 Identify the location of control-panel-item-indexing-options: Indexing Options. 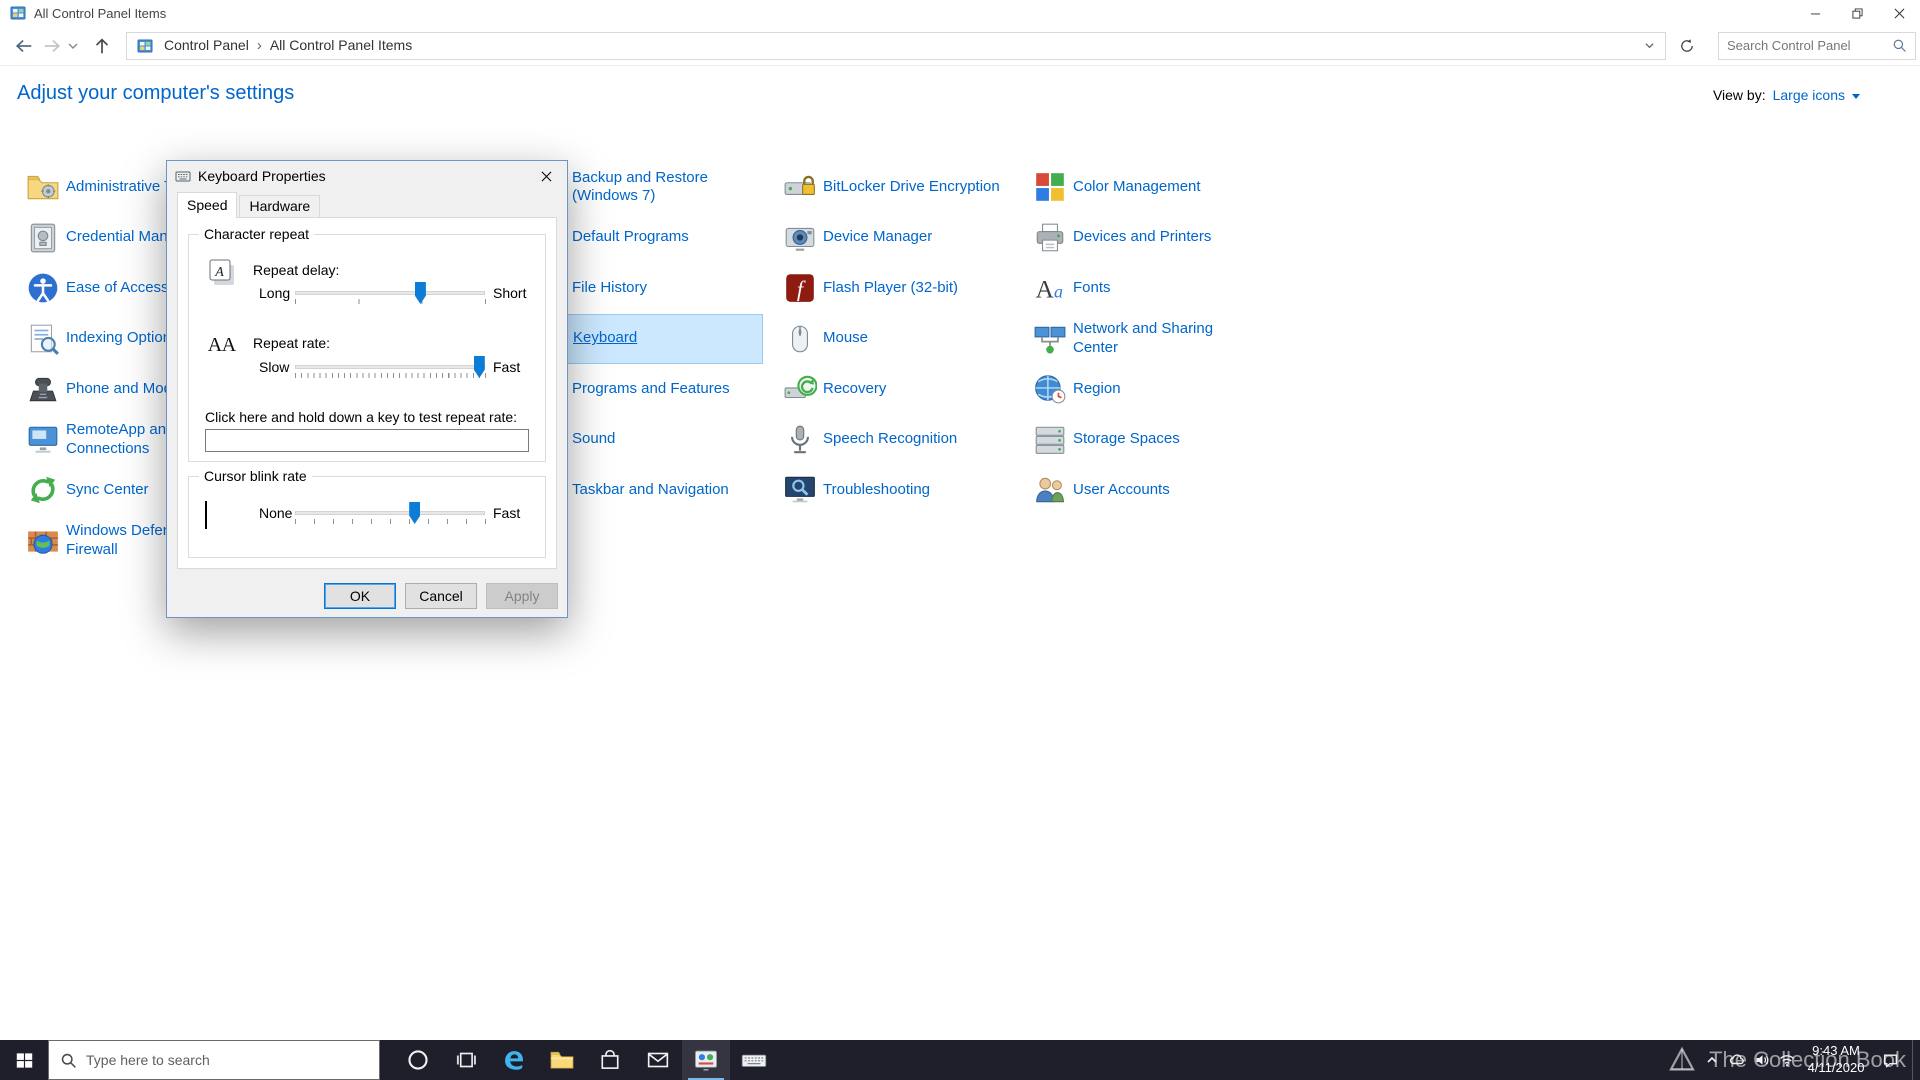
(101, 339).